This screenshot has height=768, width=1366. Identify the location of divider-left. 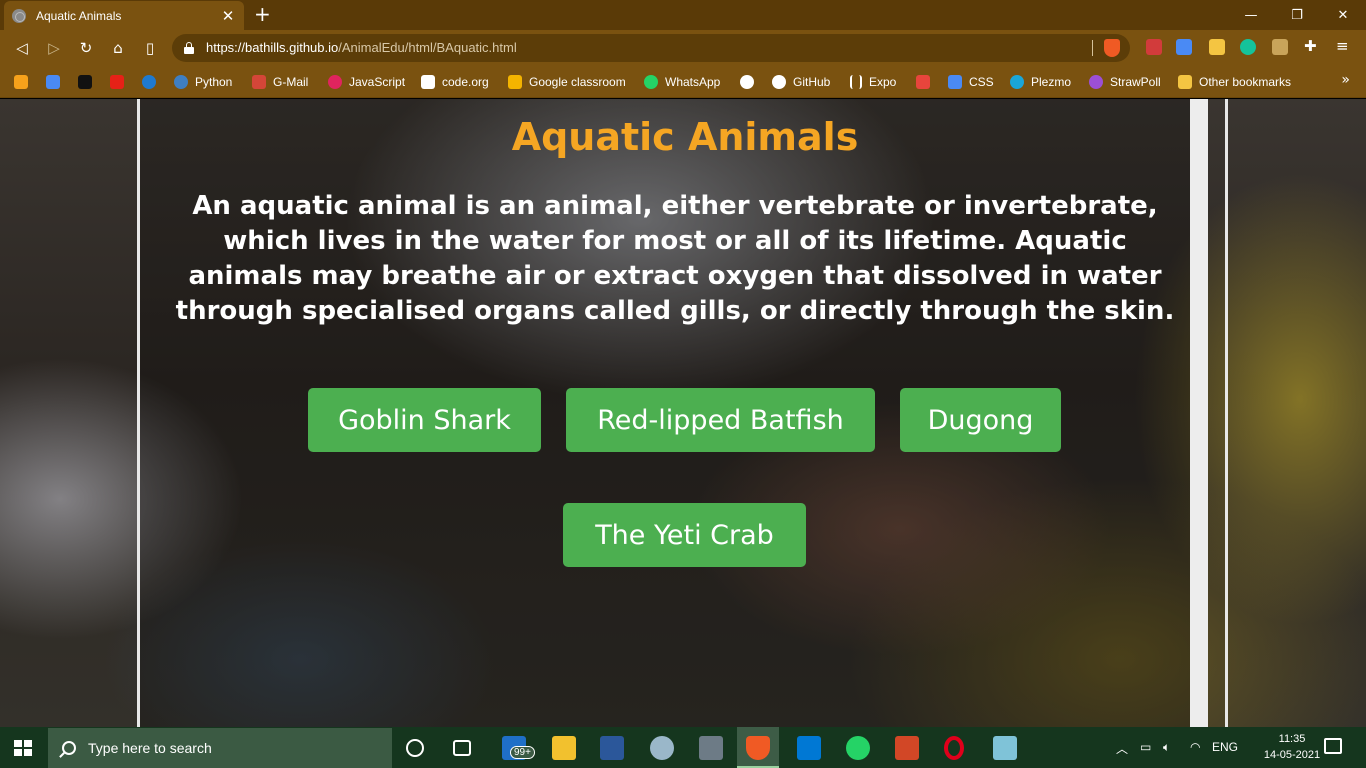
(138, 413).